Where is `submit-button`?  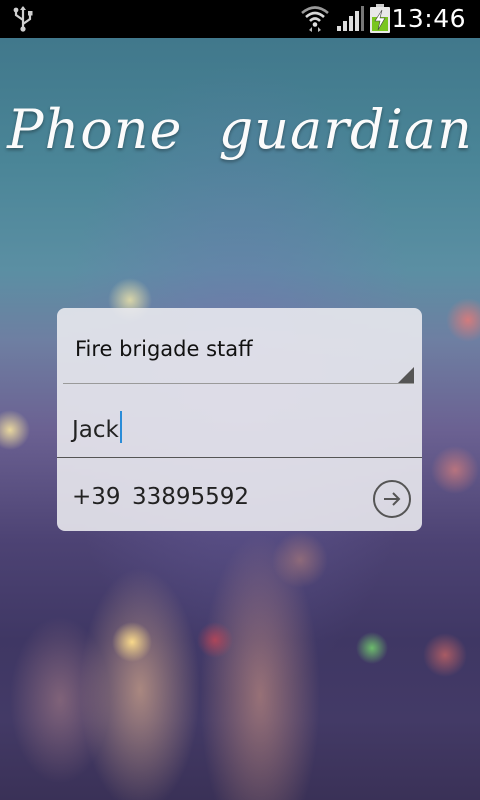
submit-button is located at coordinates (392, 499).